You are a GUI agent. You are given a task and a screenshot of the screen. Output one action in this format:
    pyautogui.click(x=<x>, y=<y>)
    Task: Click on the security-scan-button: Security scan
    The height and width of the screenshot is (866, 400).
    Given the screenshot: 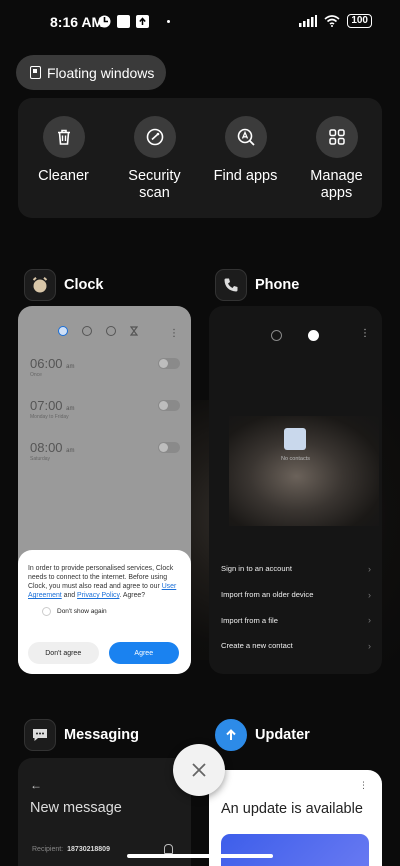 What is the action you would take?
    pyautogui.click(x=155, y=167)
    